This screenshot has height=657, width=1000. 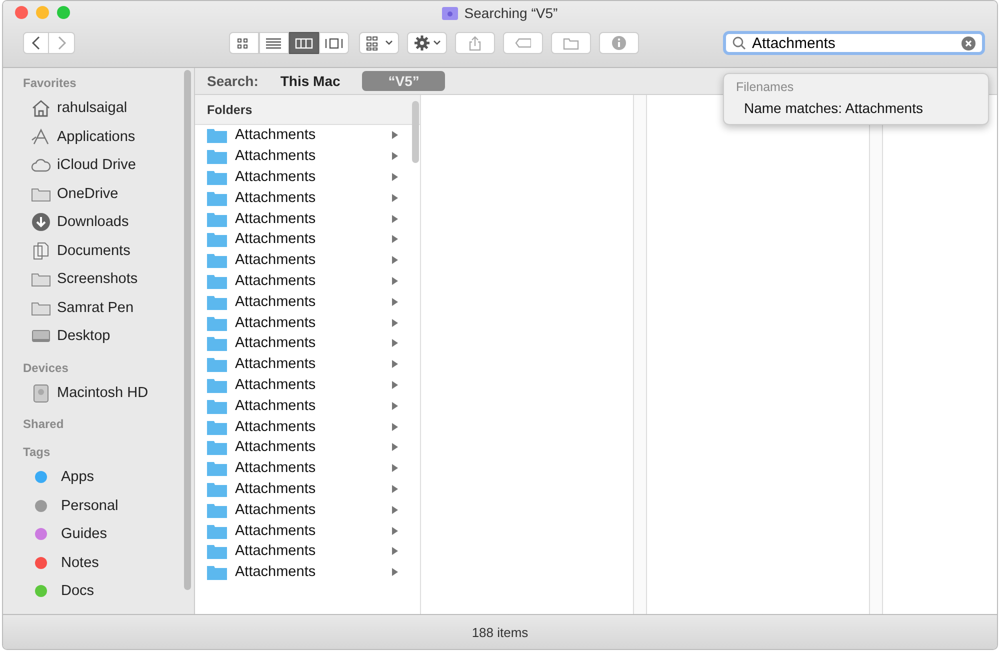 What do you see at coordinates (334, 43) in the screenshot?
I see `gallery-view-icon` at bounding box center [334, 43].